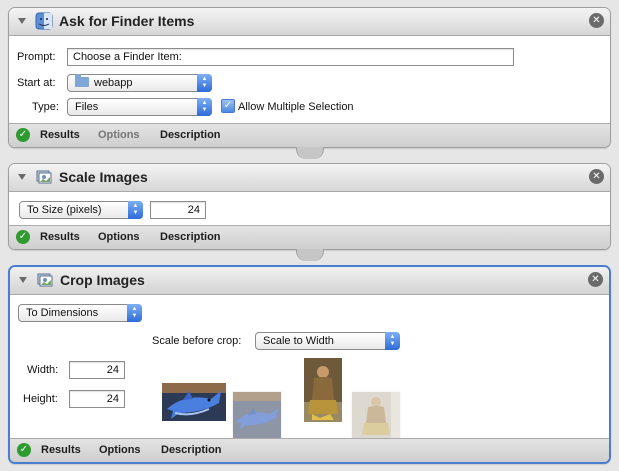 This screenshot has height=471, width=619. What do you see at coordinates (102, 280) in the screenshot?
I see `action-title: Crop Images` at bounding box center [102, 280].